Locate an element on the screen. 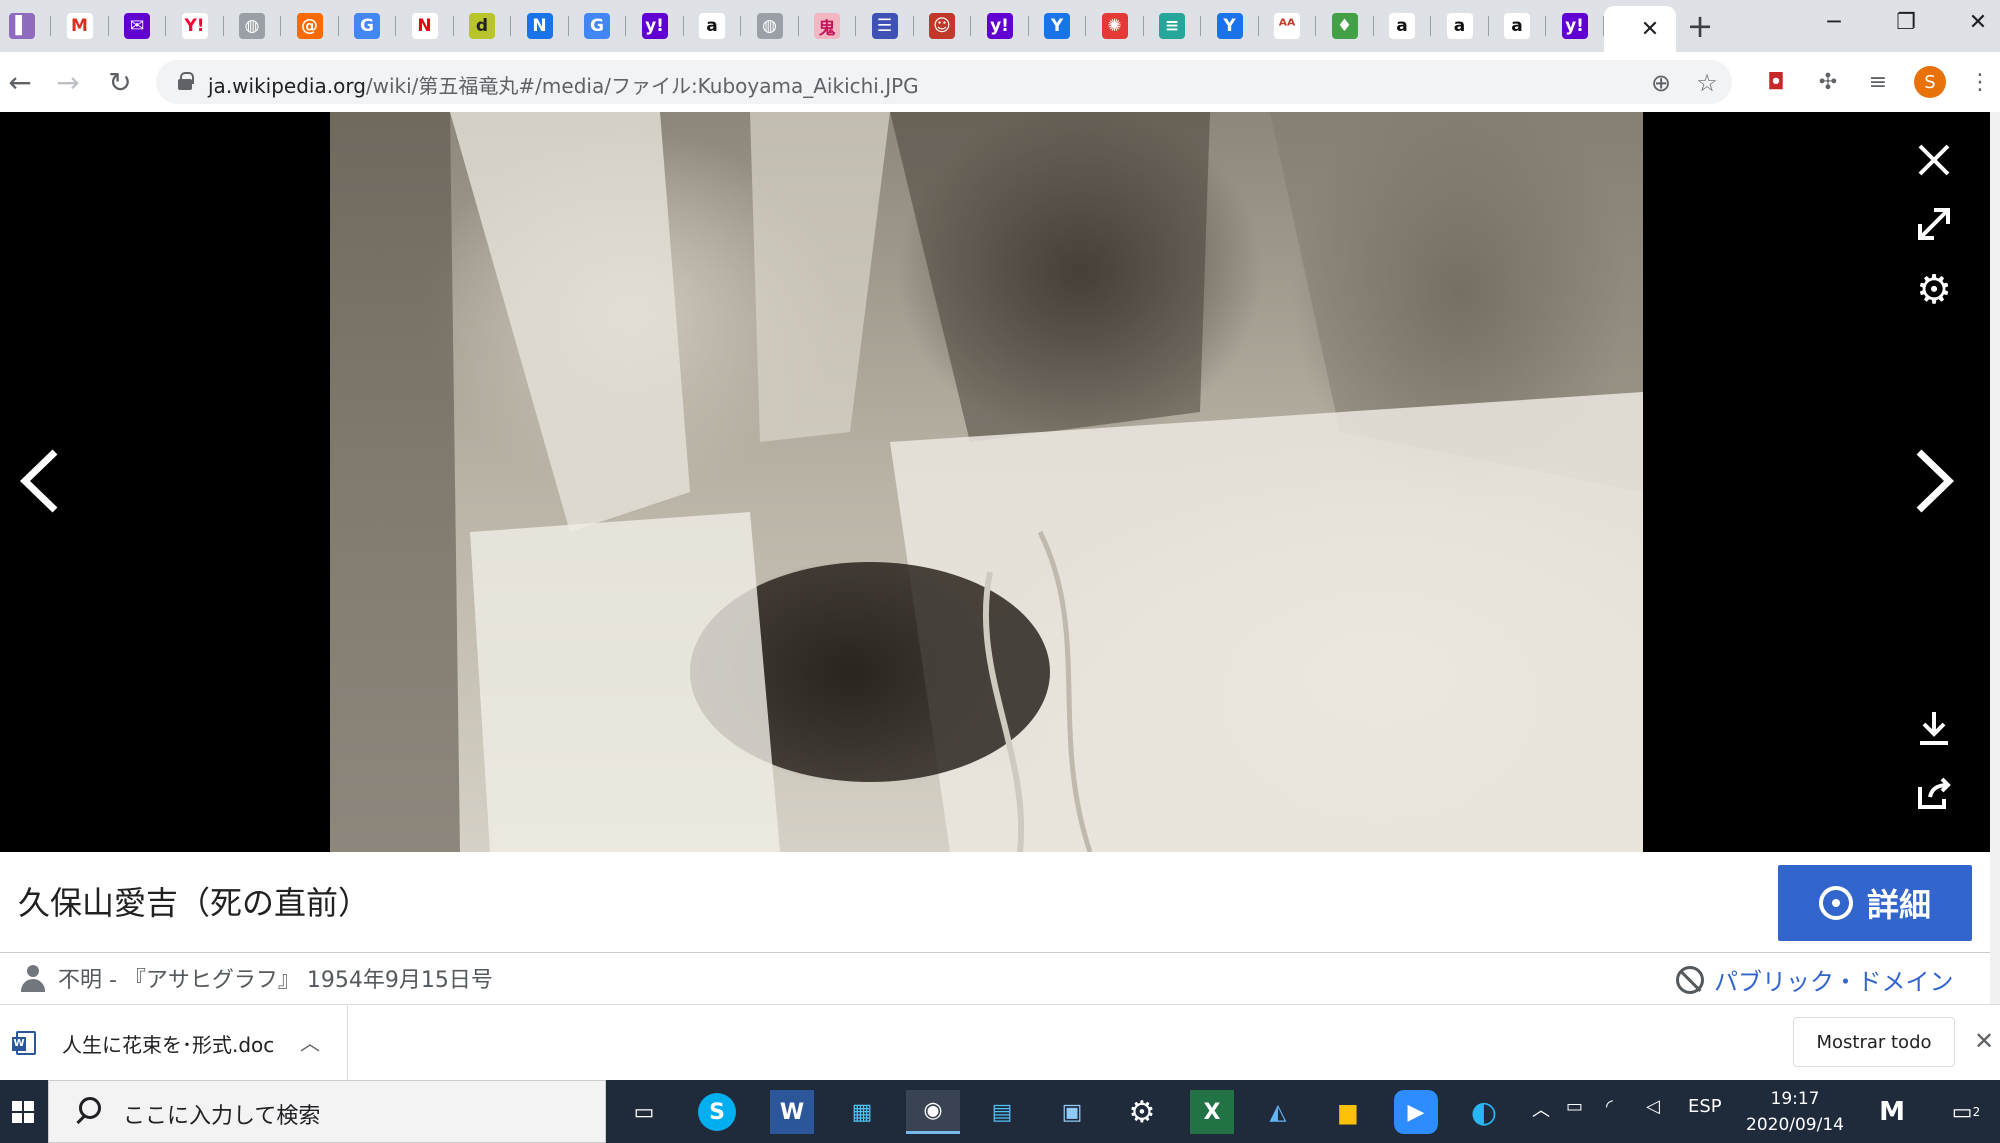 Image resolution: width=2000 pixels, height=1143 pixels. browser-tab: ☺ is located at coordinates (945, 26).